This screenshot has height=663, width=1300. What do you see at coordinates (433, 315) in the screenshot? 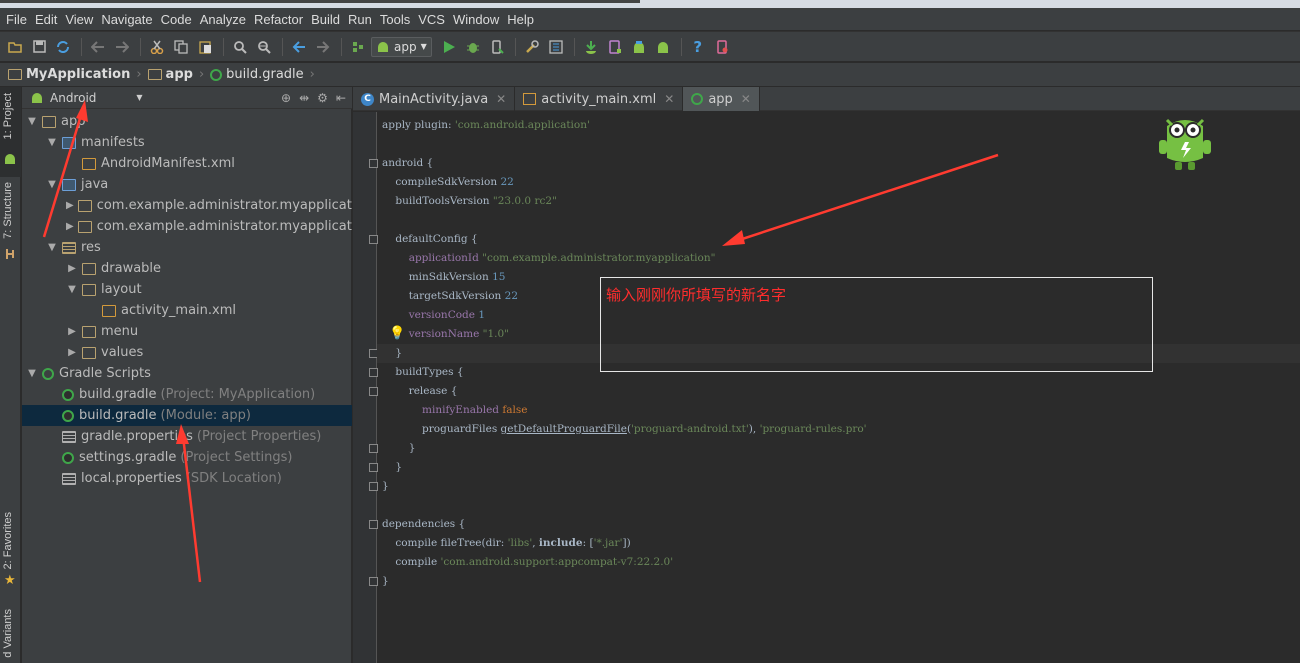
I see `code-line: versionCode 1` at bounding box center [433, 315].